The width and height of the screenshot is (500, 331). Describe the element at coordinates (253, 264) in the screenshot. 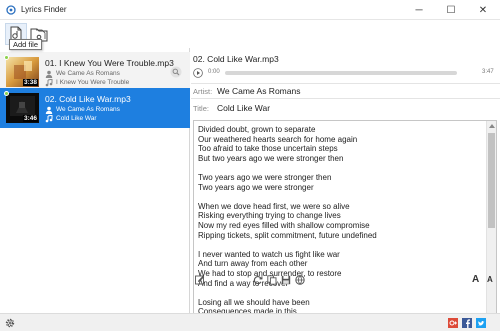

I see `lyric-line: And turn away from each other` at that location.